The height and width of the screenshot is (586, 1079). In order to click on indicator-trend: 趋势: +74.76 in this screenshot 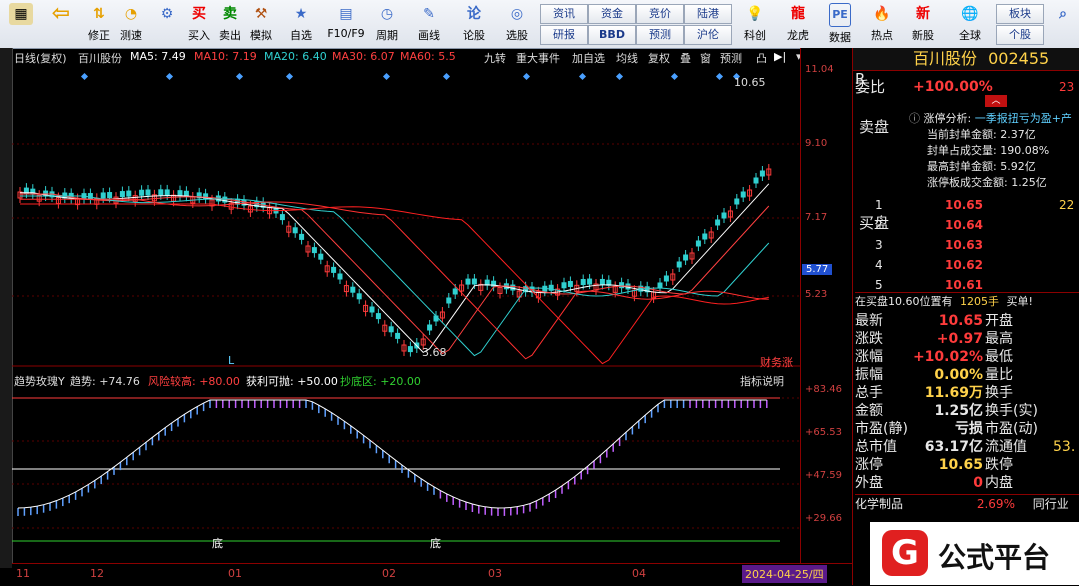, I will do `click(105, 381)`.